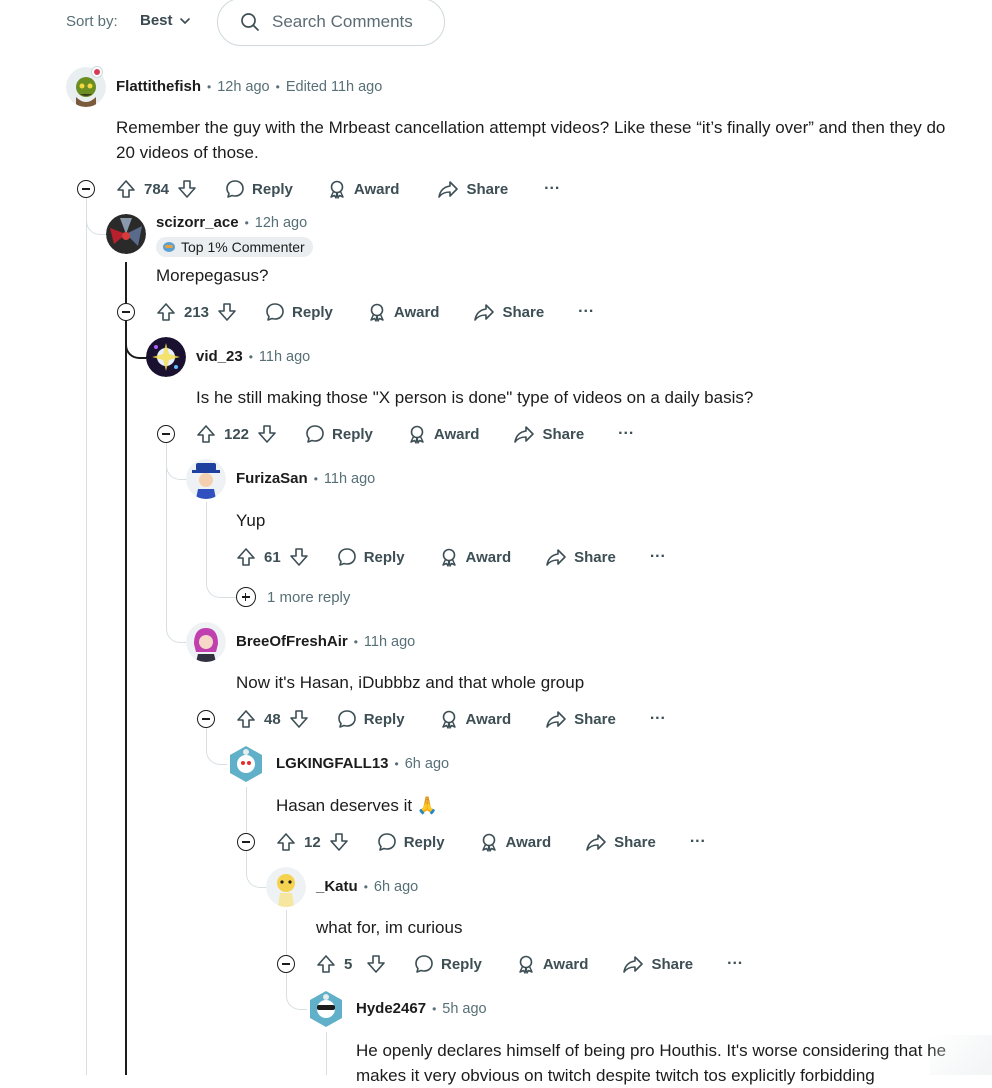 The image size is (992, 1088). What do you see at coordinates (272, 478) in the screenshot?
I see `username: FurizaSan` at bounding box center [272, 478].